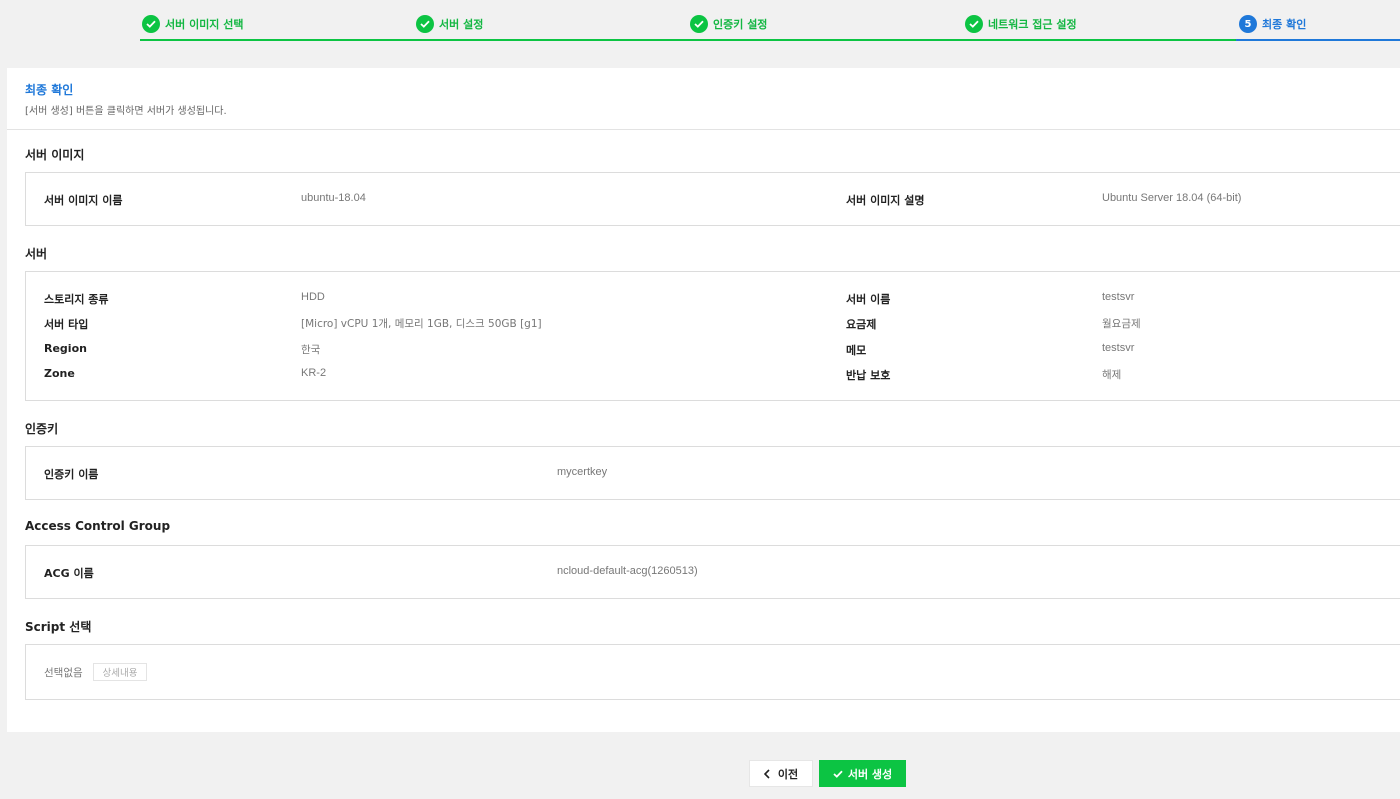  Describe the element at coordinates (58, 627) in the screenshot. I see `section-title-script: Script 선택` at that location.